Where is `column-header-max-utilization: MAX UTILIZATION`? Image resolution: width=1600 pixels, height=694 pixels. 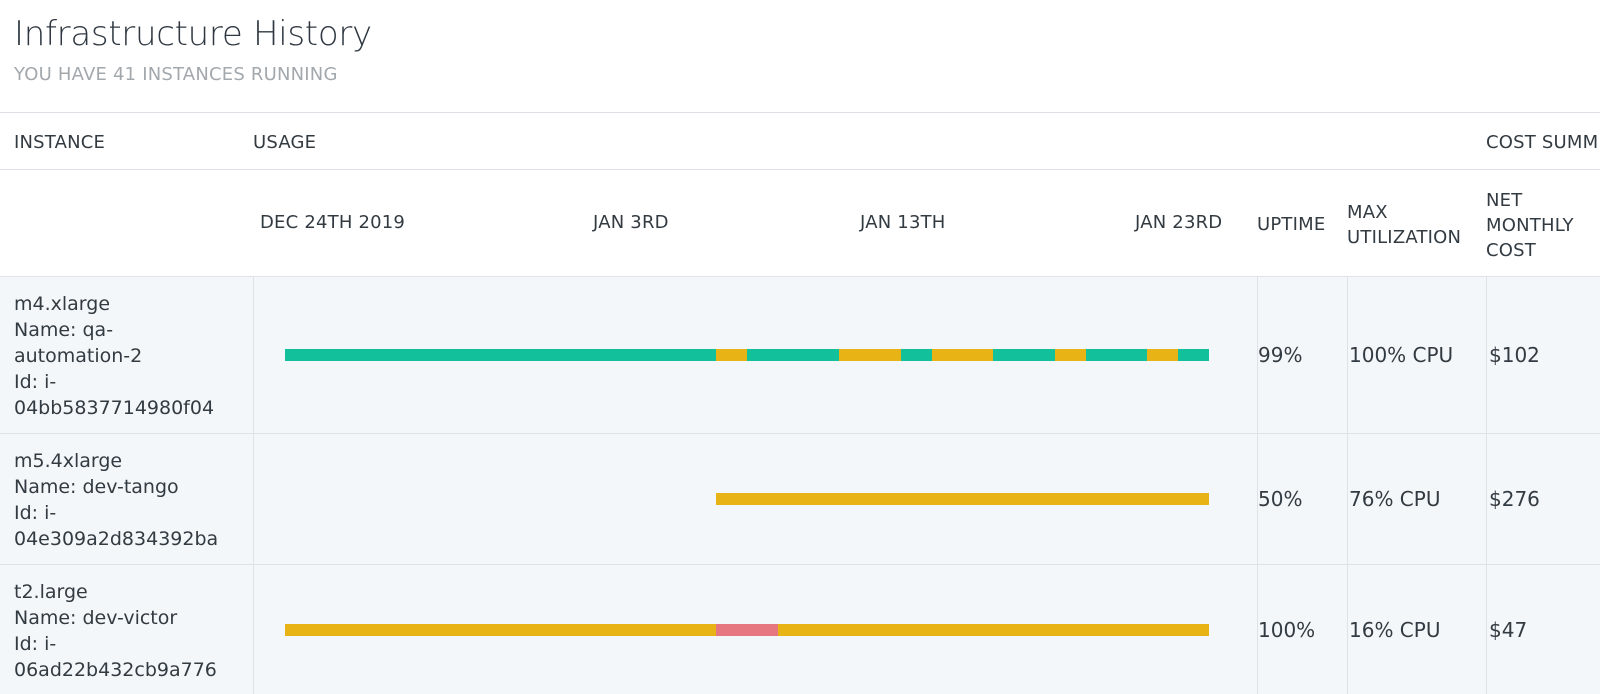
column-header-max-utilization: MAX UTILIZATION is located at coordinates (1404, 225).